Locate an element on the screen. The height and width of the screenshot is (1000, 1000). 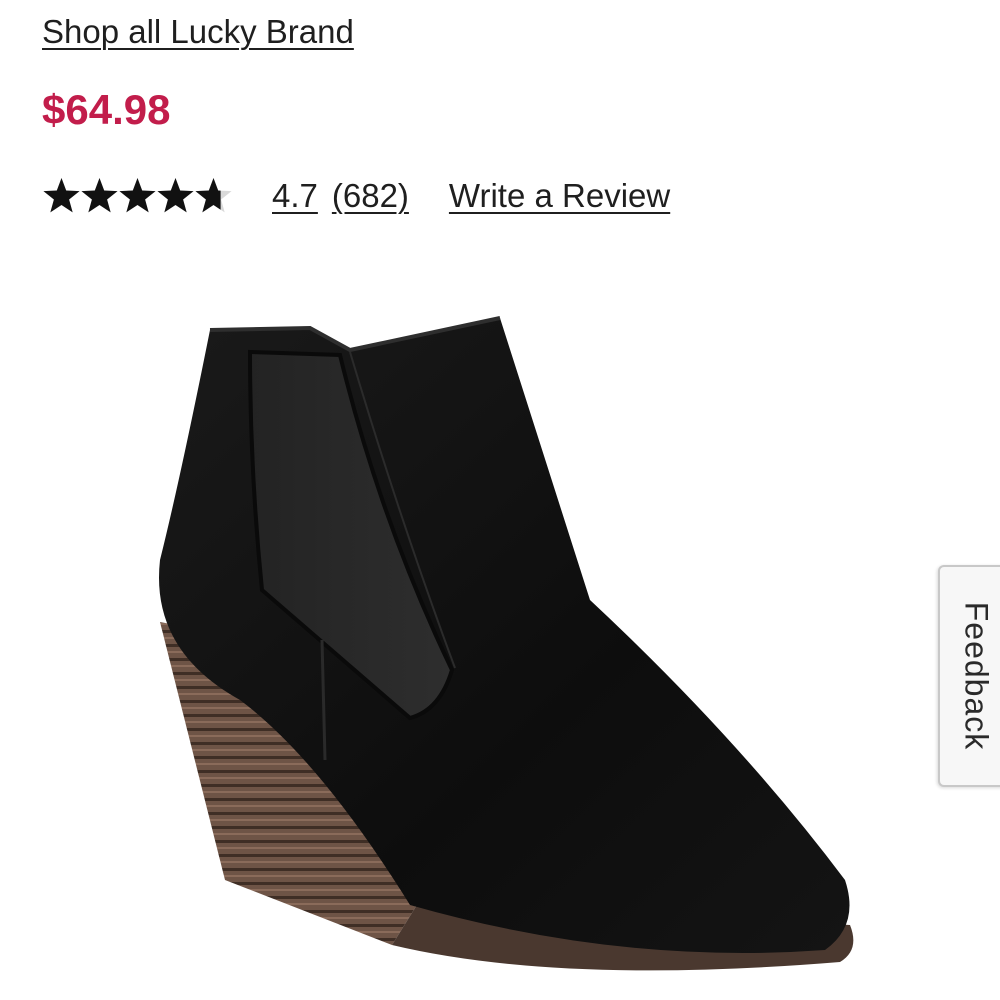
rating-score-link: 4.7 is located at coordinates (295, 196).